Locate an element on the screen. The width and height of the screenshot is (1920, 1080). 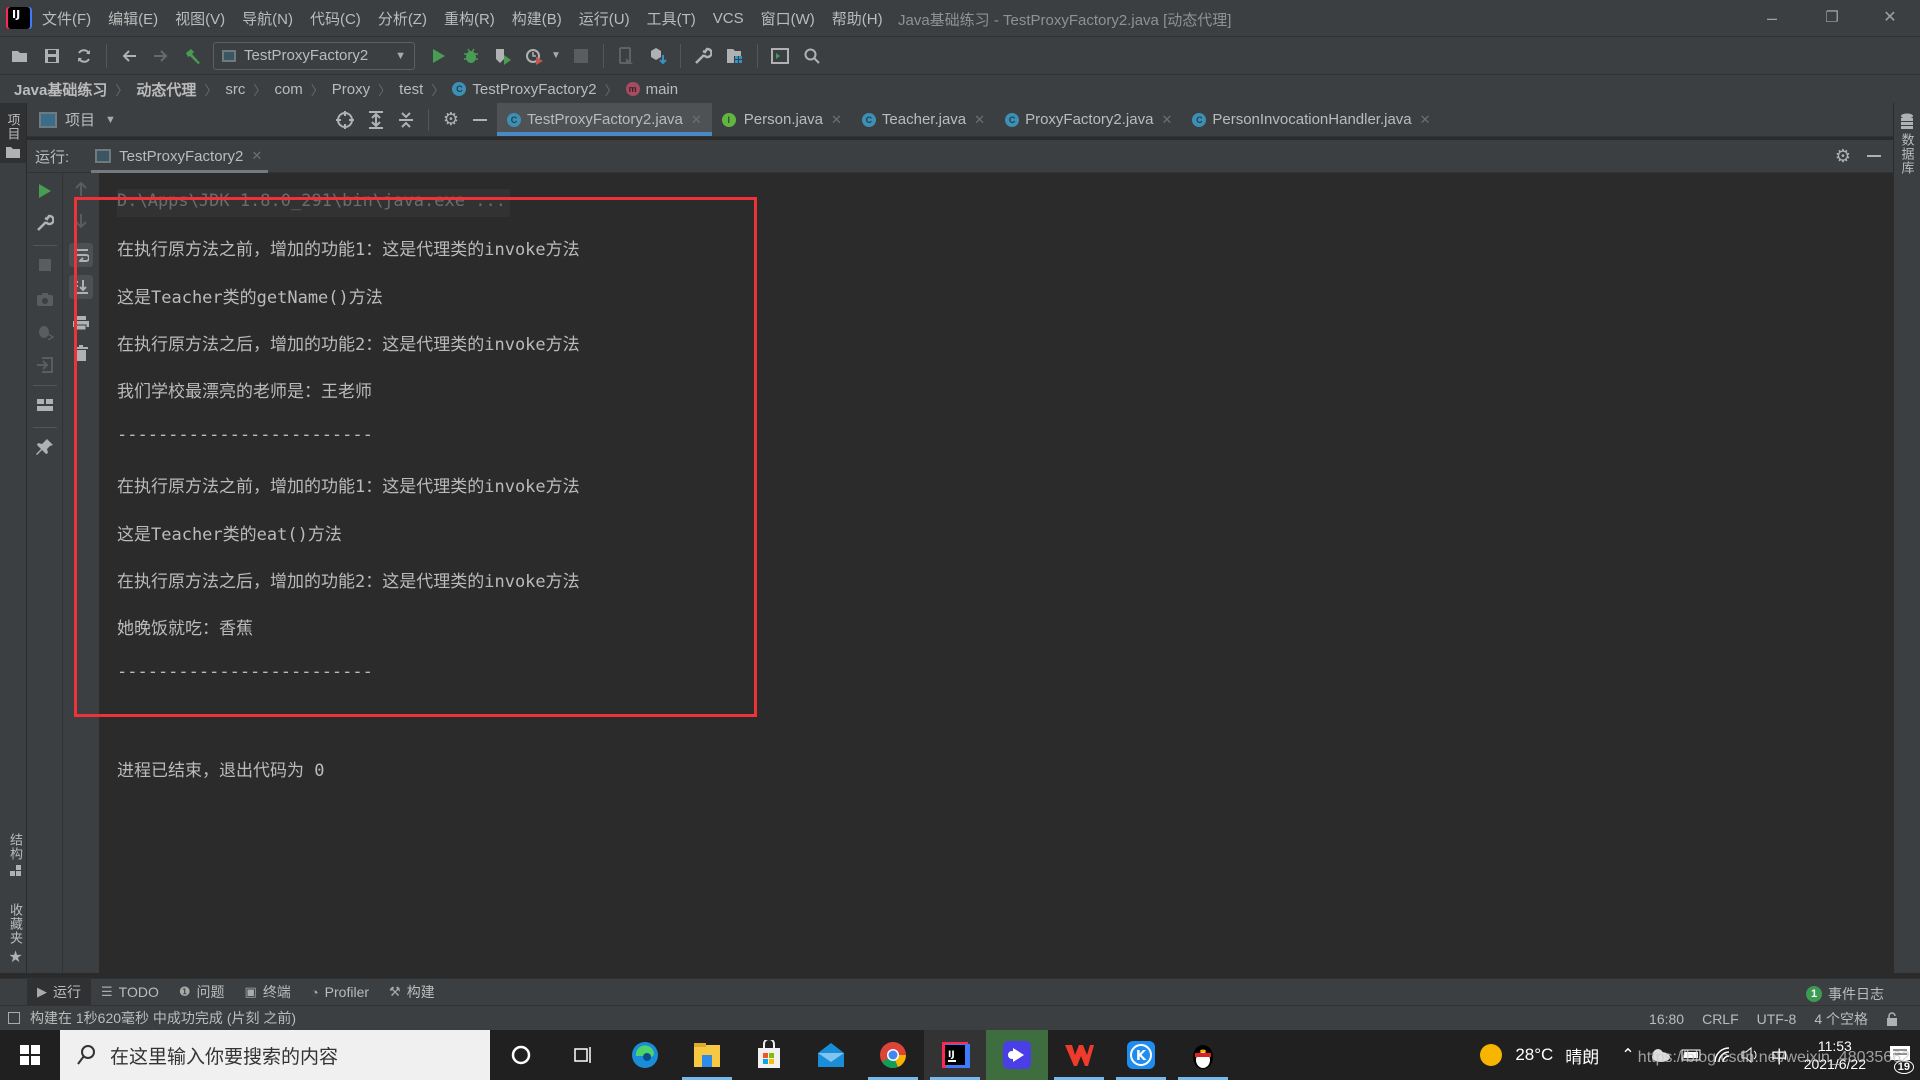
breadcrumb-test: test is located at coordinates (411, 89).